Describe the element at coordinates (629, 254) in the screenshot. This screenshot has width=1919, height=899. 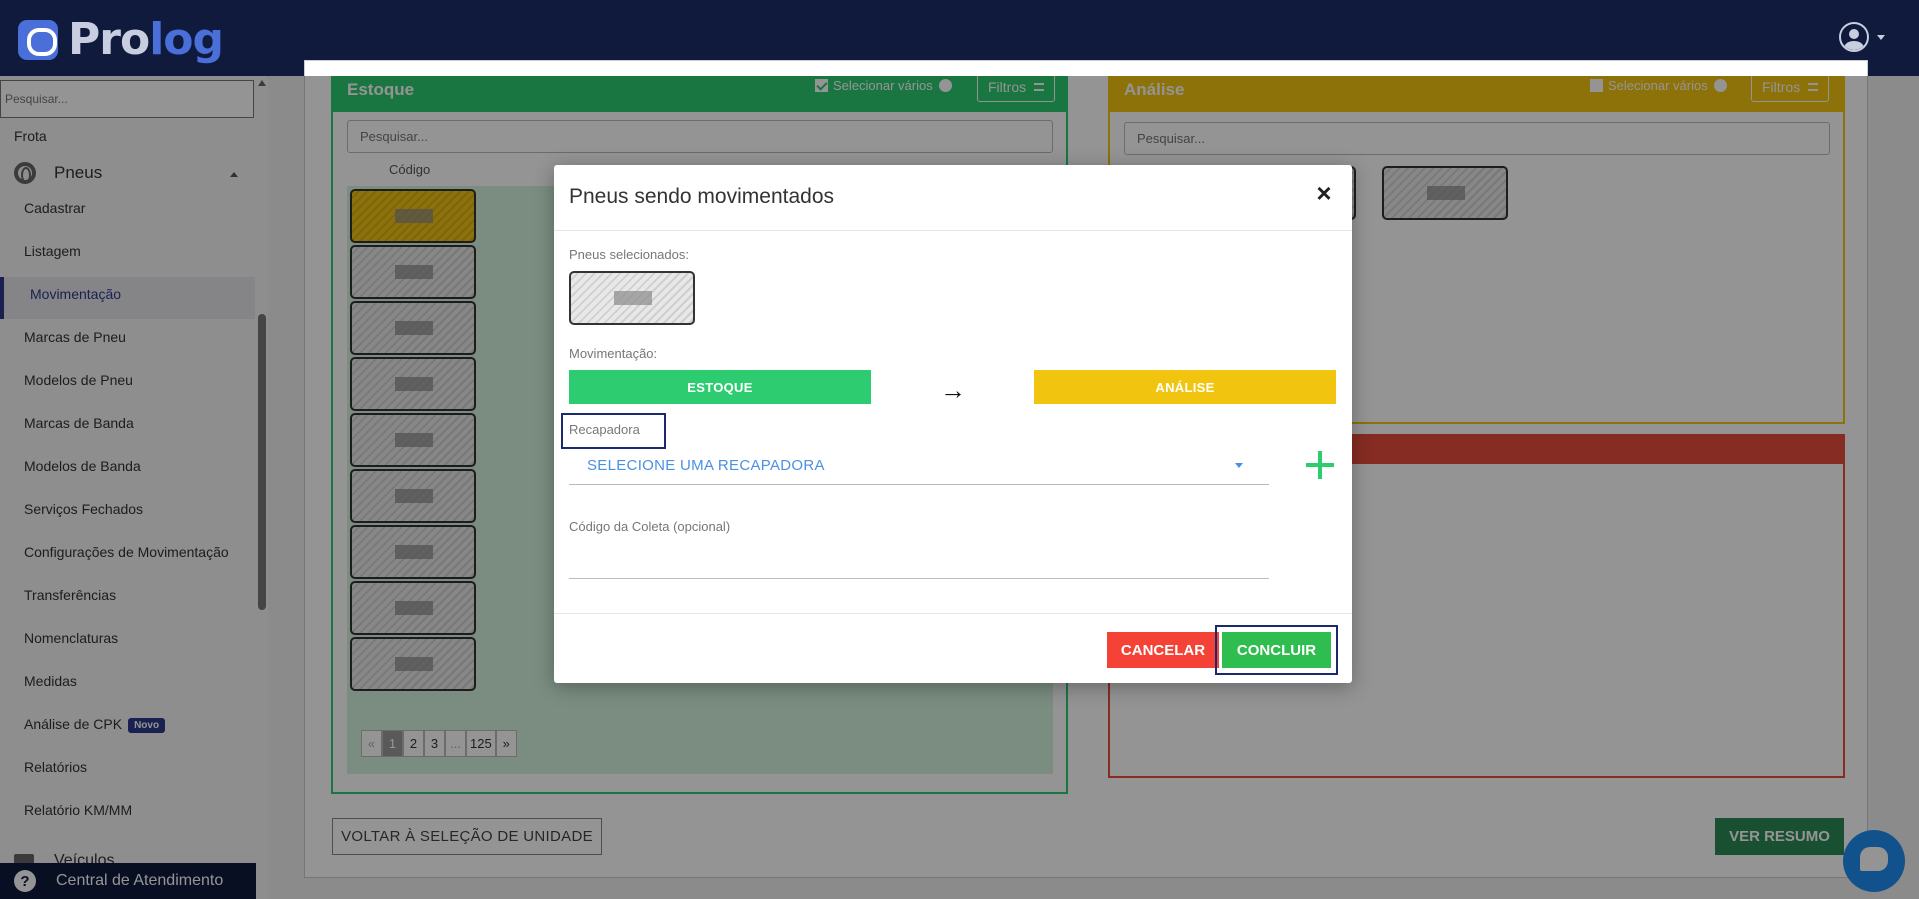
I see `selected-tires-label: Pneus selecionados:` at that location.